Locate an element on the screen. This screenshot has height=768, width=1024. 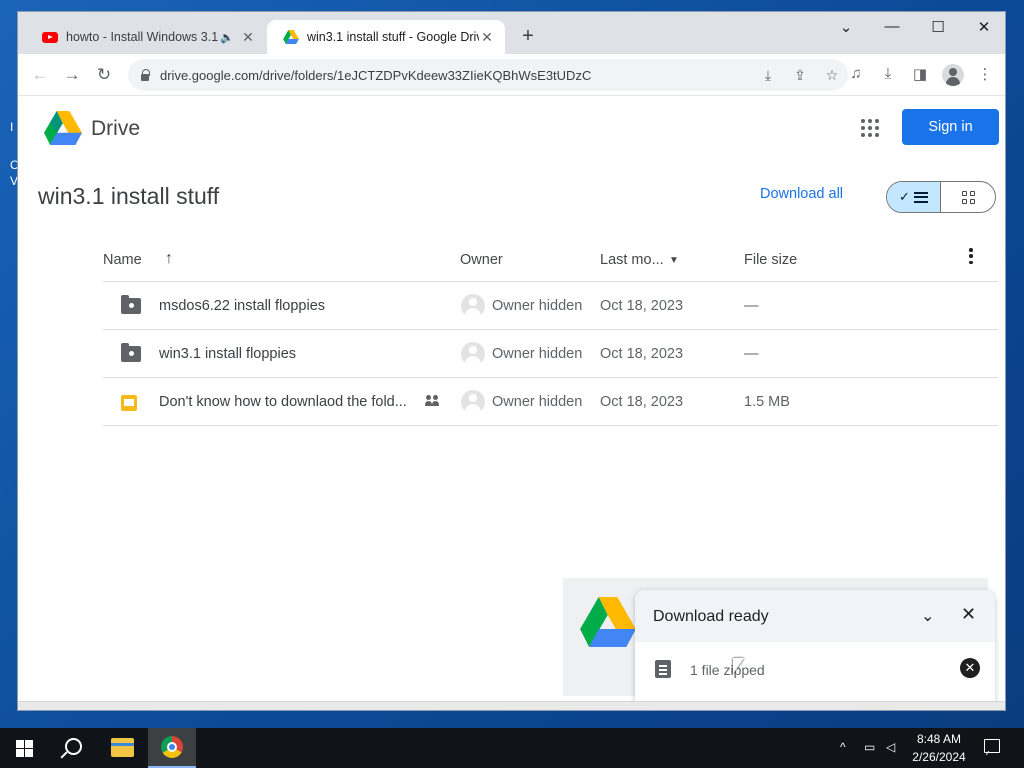
tab-google-drive: win3.1 install stuff - Google Drive ✕ is located at coordinates (386, 37).